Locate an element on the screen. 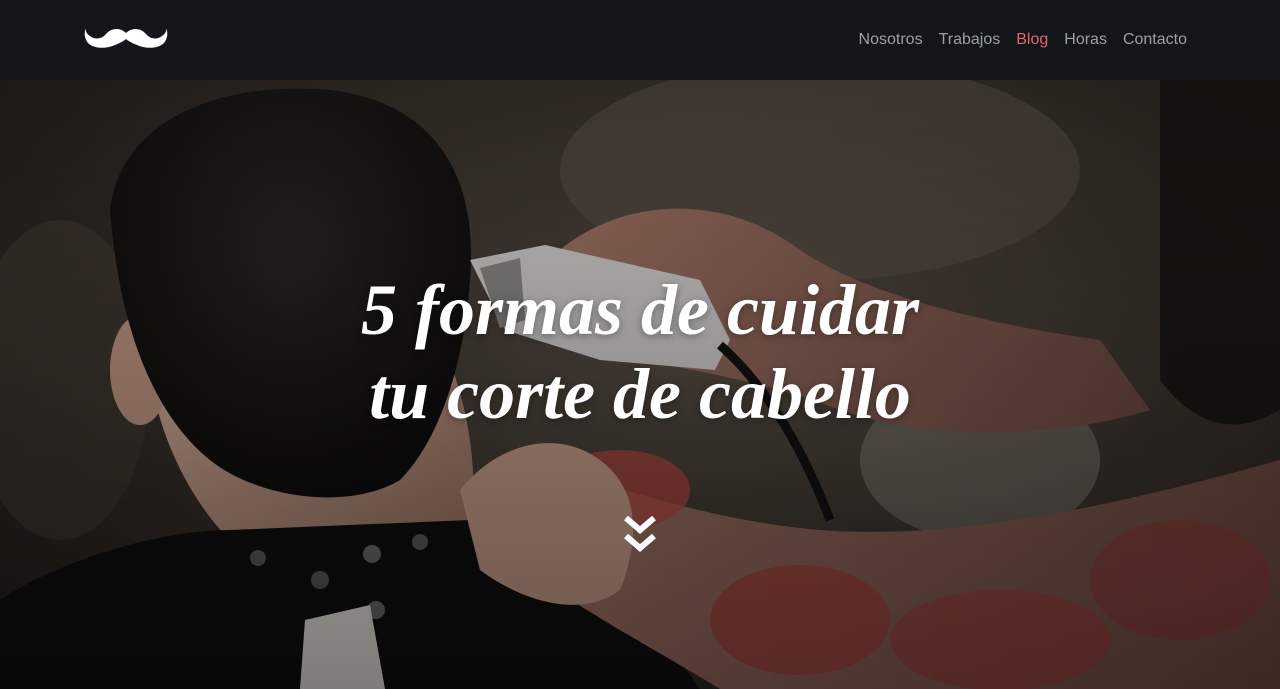 This screenshot has width=1280, height=689. mustache-icon is located at coordinates (126, 38).